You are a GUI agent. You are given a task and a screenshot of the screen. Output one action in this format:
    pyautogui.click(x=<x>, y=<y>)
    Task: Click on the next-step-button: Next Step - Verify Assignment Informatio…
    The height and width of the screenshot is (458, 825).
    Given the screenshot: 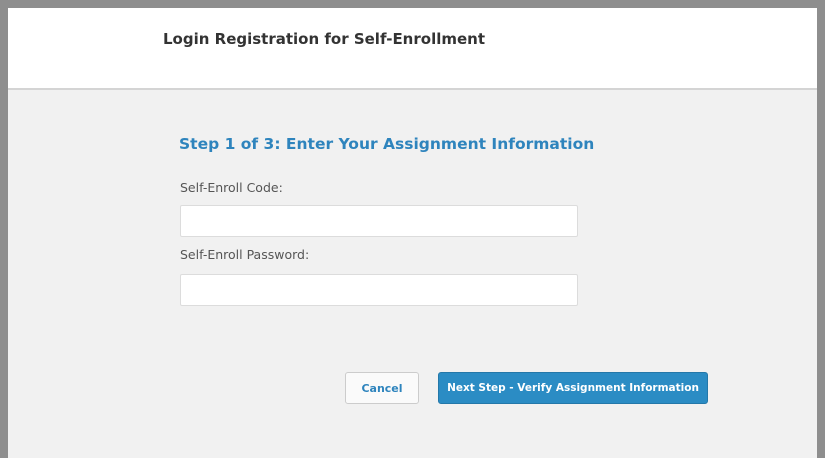 What is the action you would take?
    pyautogui.click(x=573, y=388)
    